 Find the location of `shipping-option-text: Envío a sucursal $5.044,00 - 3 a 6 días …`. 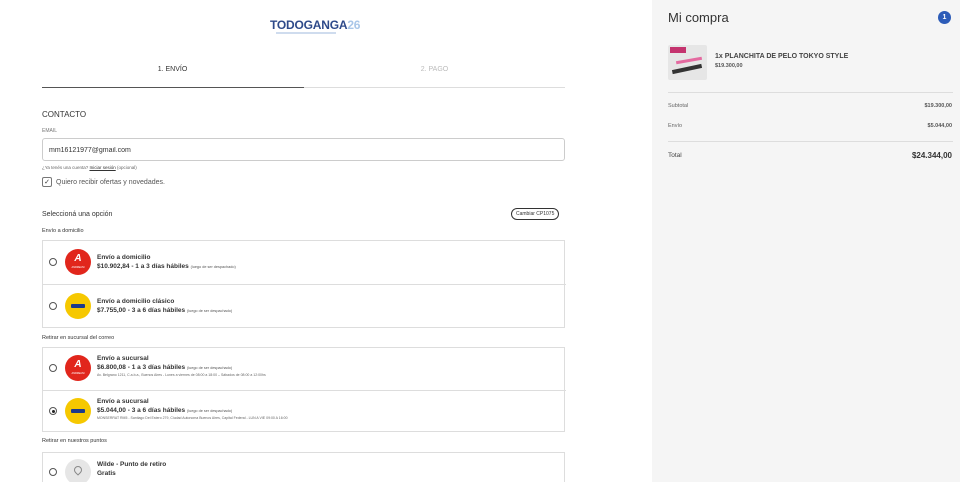

shipping-option-text: Envío a sucursal $5.044,00 - 3 a 6 días … is located at coordinates (192, 409).